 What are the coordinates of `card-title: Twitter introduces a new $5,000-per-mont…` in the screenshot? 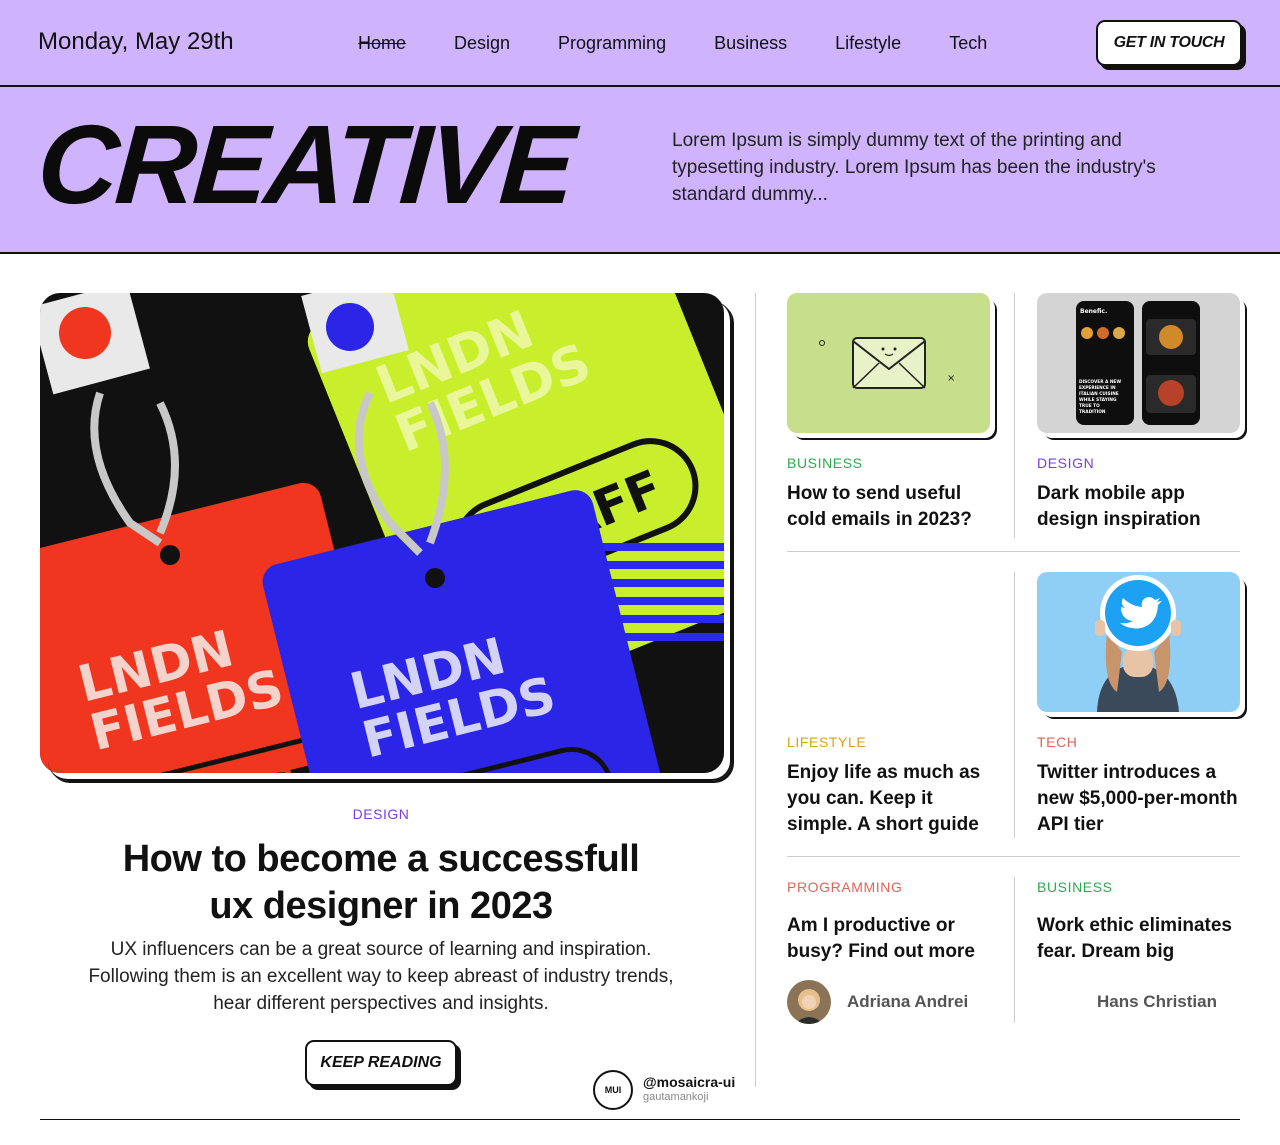 It's located at (1142, 799).